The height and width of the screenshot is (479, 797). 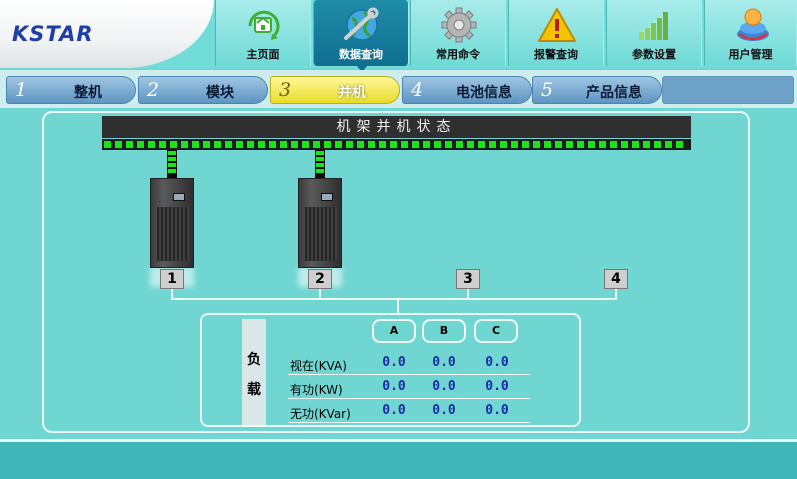 I want to click on warning-icon, so click(x=557, y=25).